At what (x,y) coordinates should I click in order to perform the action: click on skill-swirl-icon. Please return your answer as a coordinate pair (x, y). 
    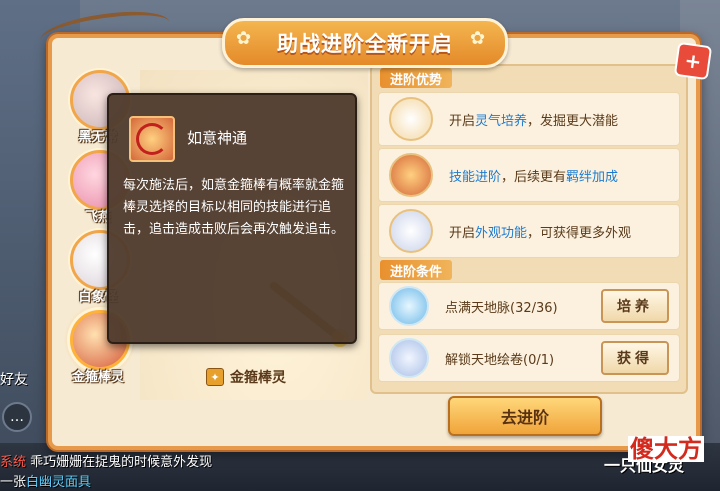
    Looking at the image, I should click on (411, 175).